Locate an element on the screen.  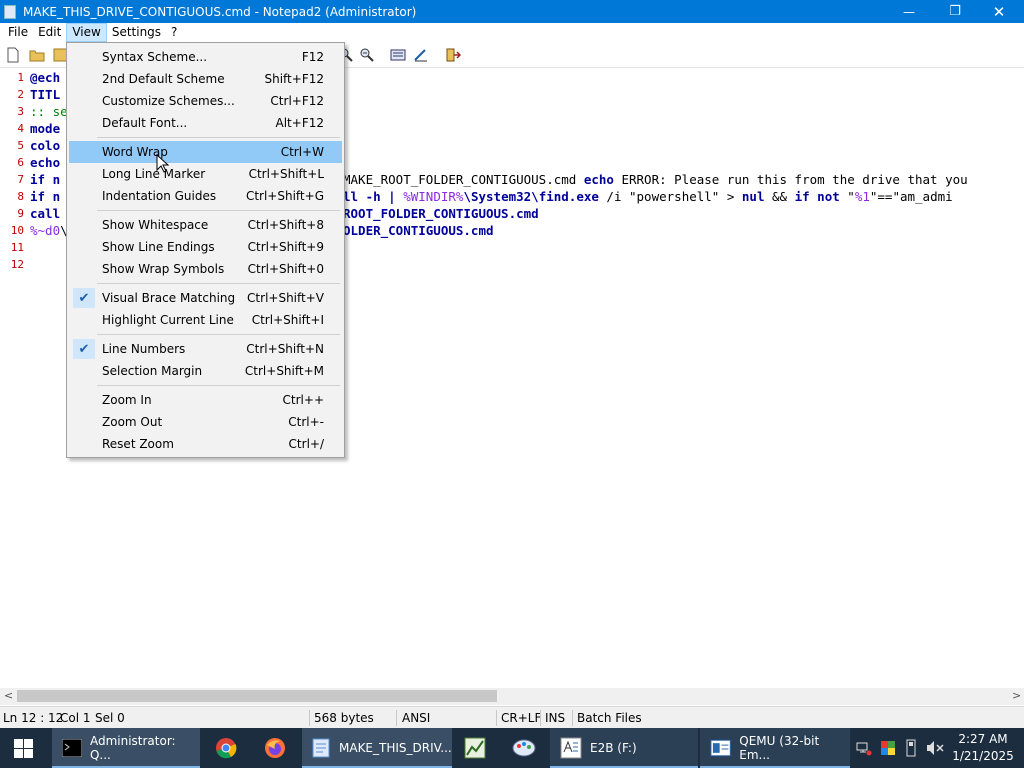
menu-item-indentation-guides: Indentation Guides Ctrl+Shift+G is located at coordinates (205, 196).